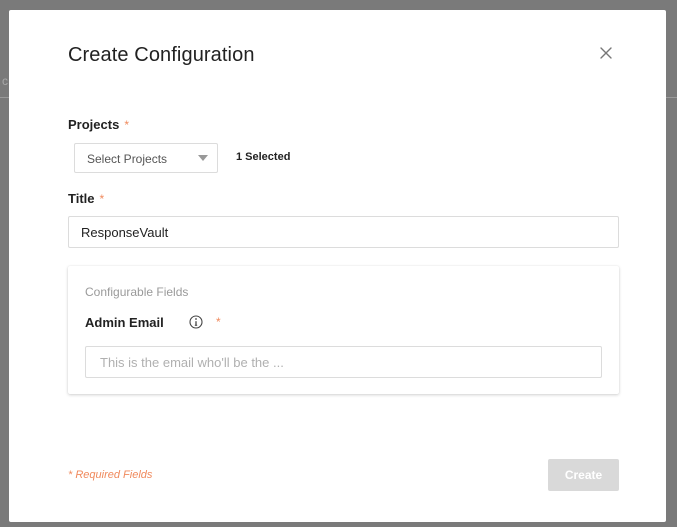  I want to click on create-button: Create, so click(583, 475).